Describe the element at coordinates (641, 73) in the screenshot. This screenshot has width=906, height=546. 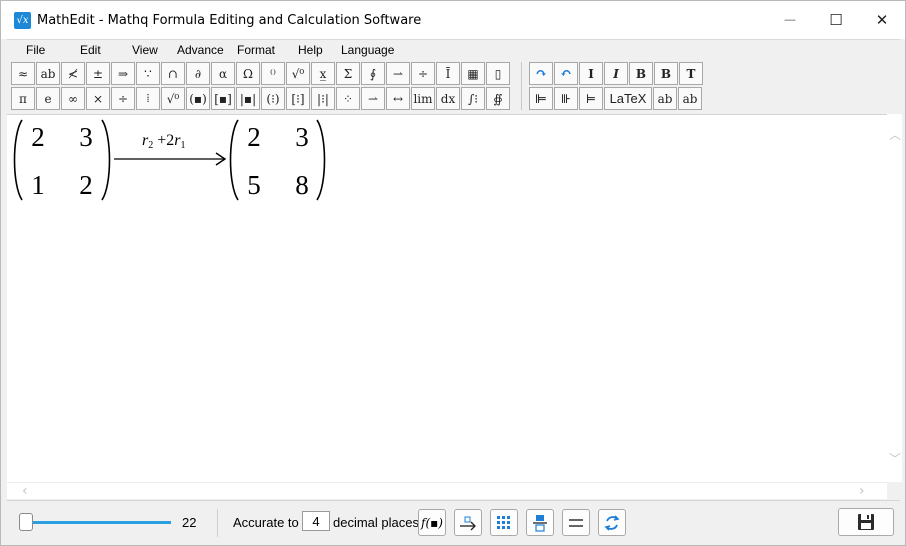
I see `format-row1-4-button: B` at that location.